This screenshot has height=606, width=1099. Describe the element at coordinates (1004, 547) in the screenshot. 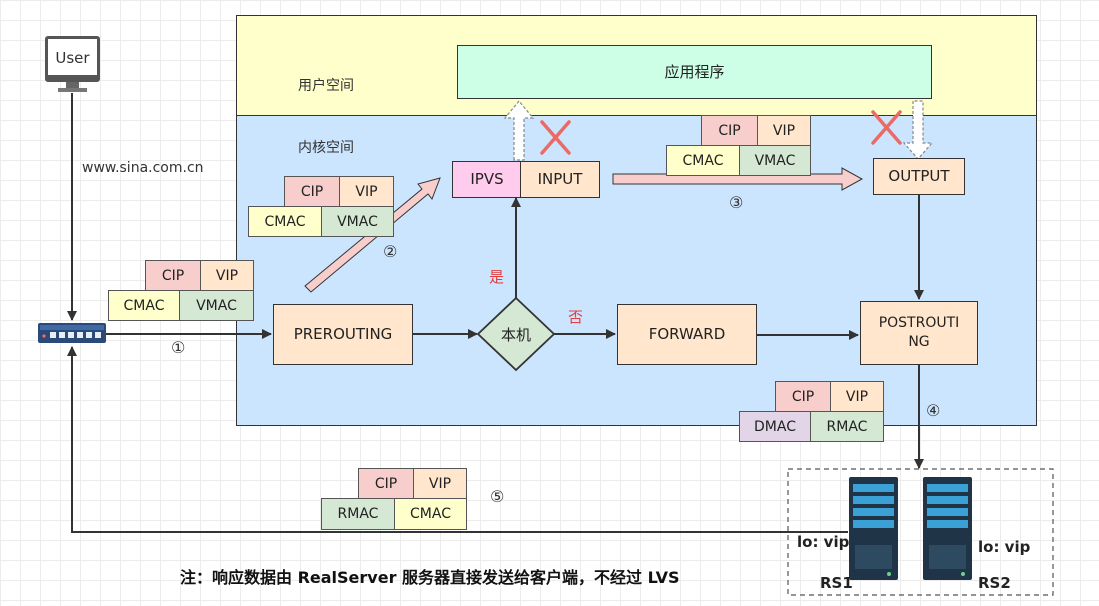

I see `rs2-lo-label: lo: vip` at that location.